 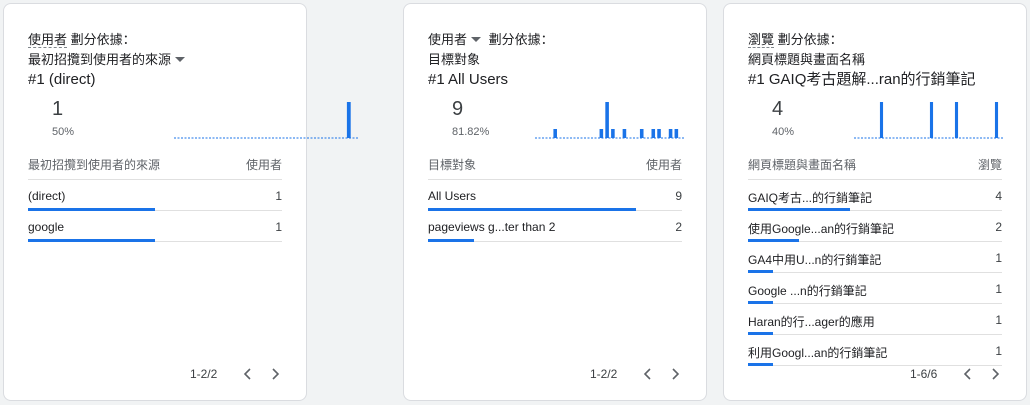 I want to click on table-dimension-header: 網頁標題與畫面名稱, so click(x=802, y=165).